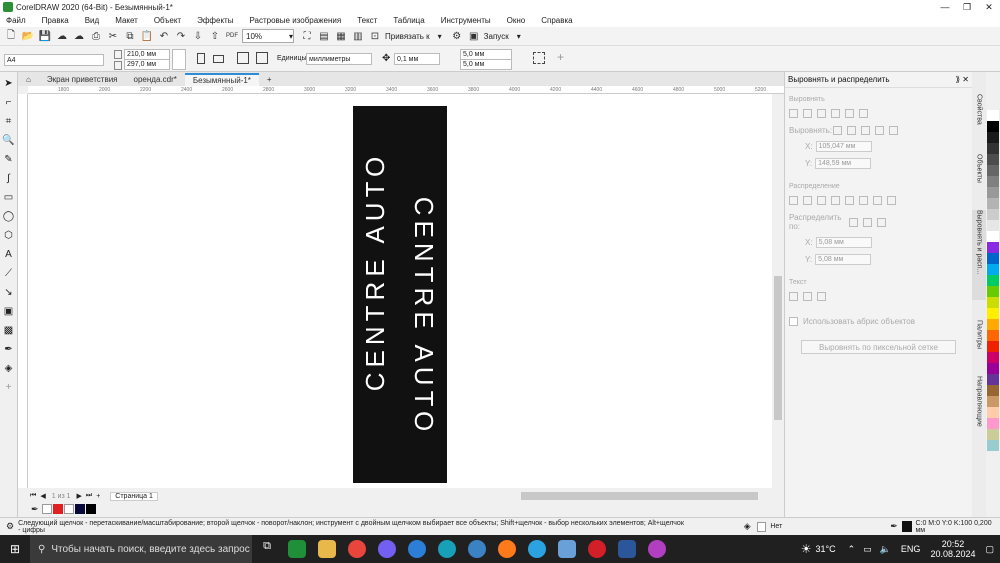 The width and height of the screenshot is (1000, 563). Describe the element at coordinates (407, 36) in the screenshot. I see `snap-to-dropdown: Привязать к` at that location.